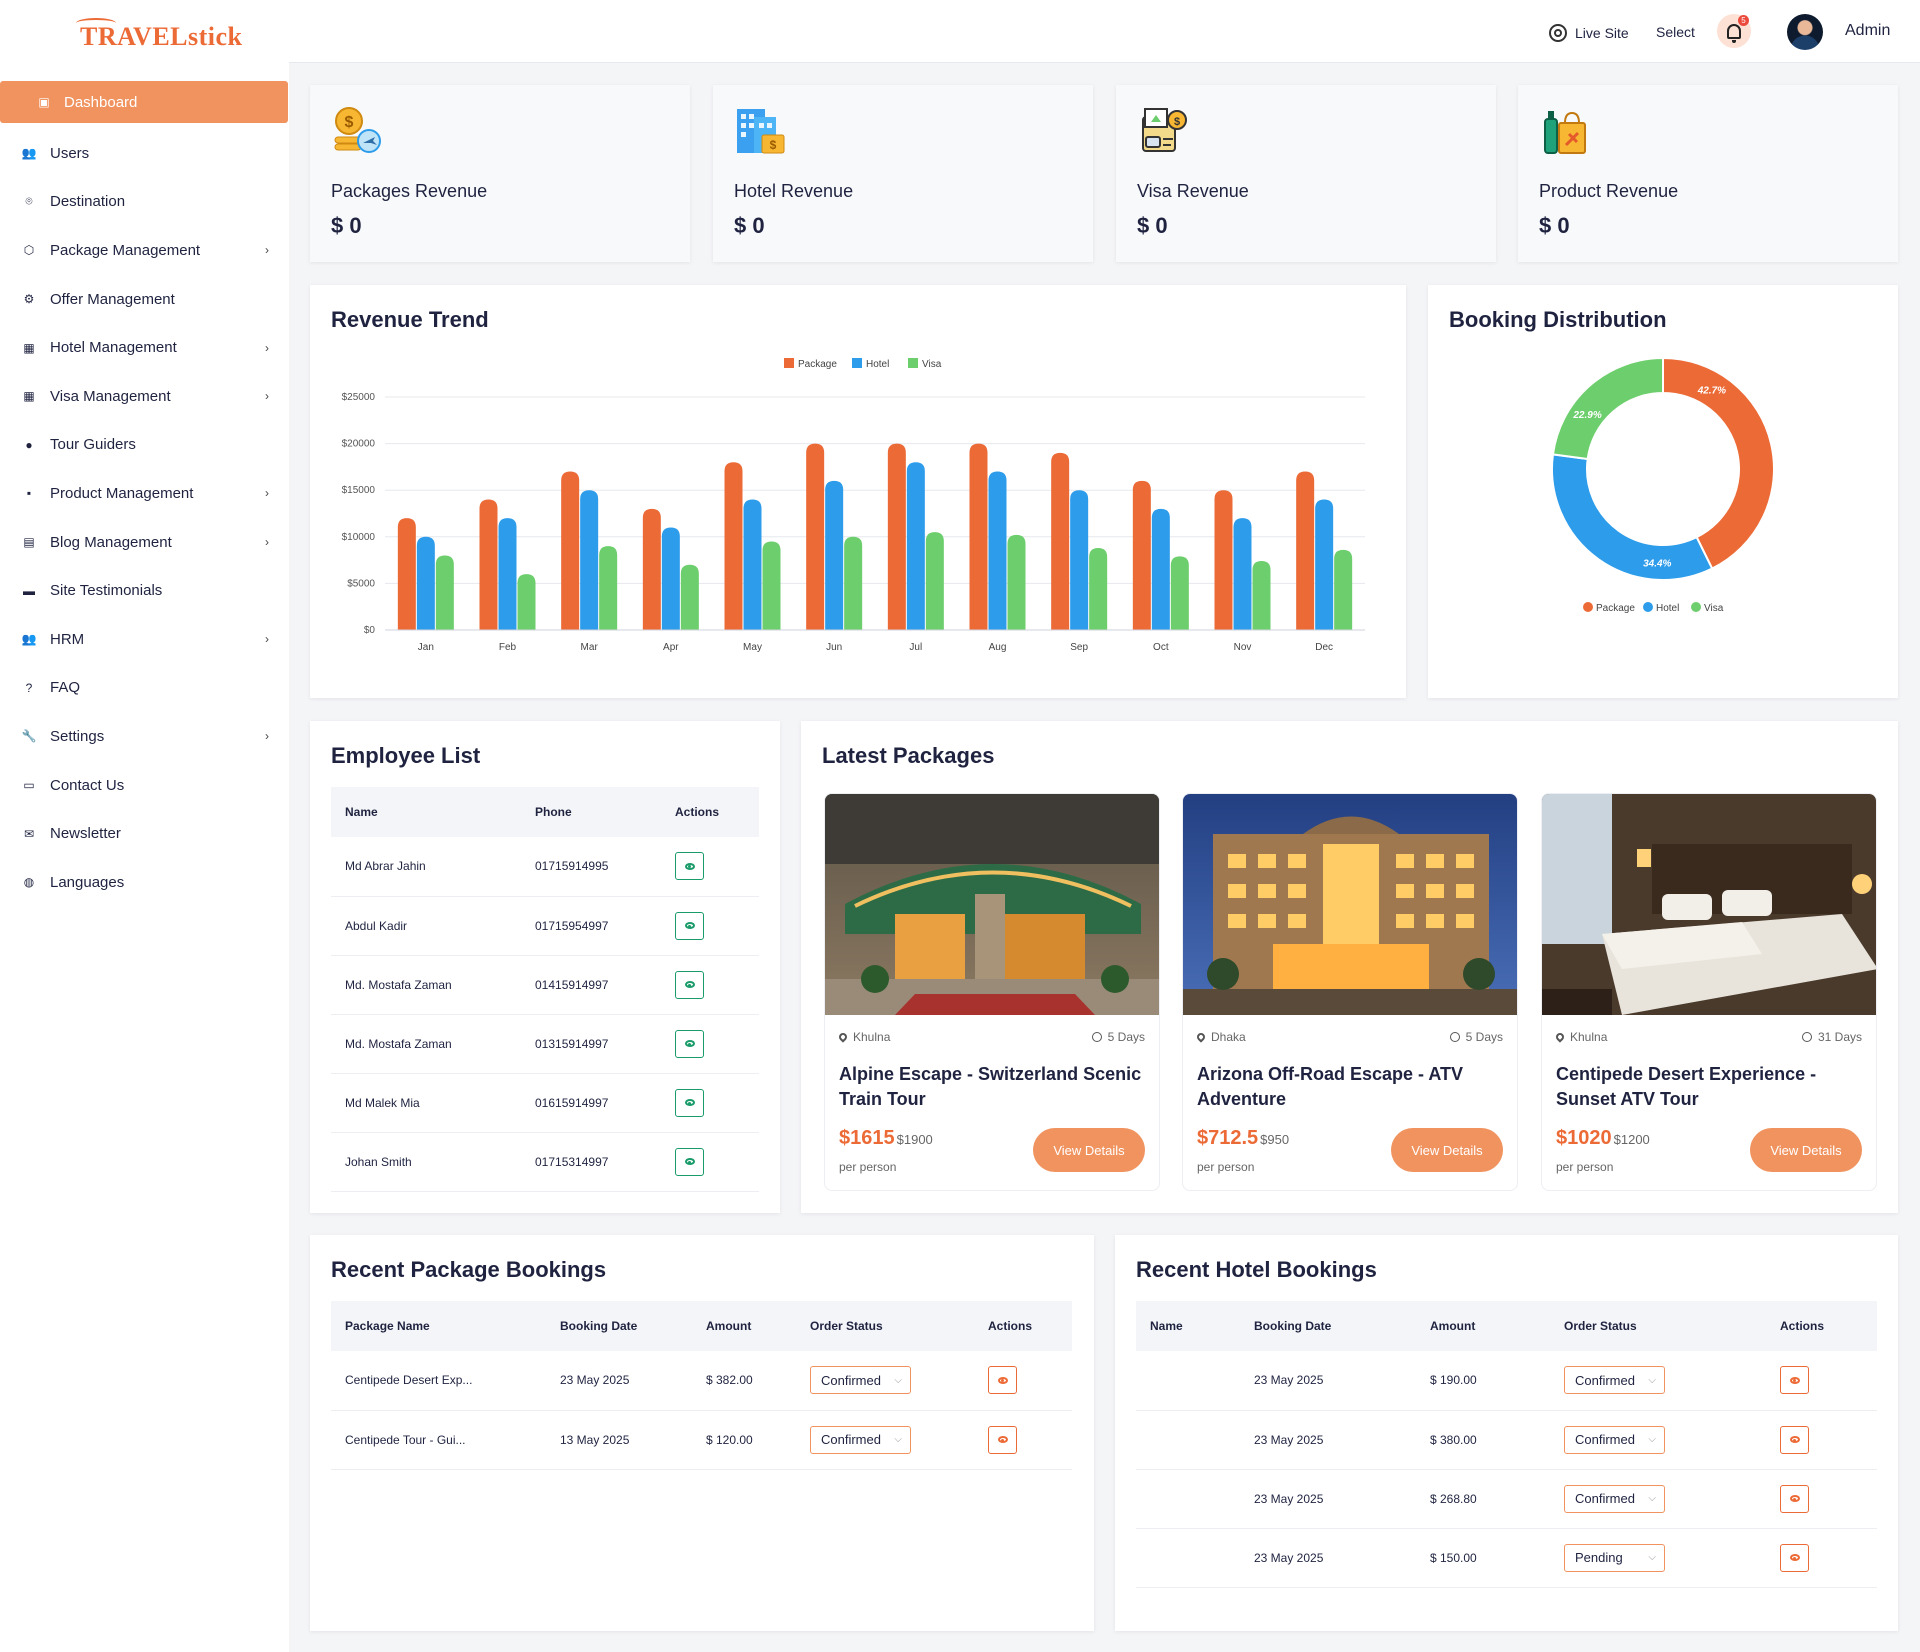  Describe the element at coordinates (144, 299) in the screenshot. I see `sidebar-item-offer-management: ⚙ Offer Management` at that location.